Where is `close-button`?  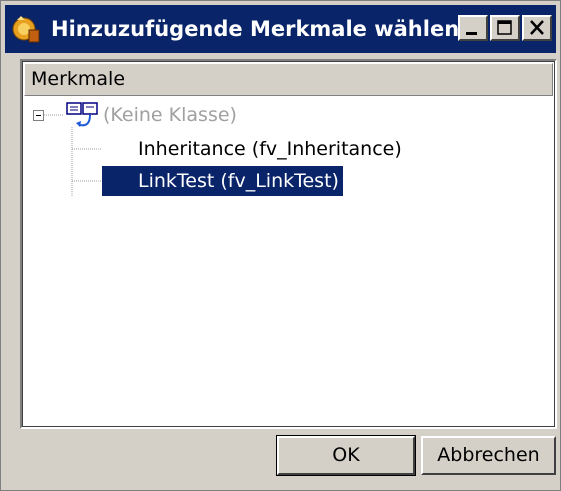
close-button is located at coordinates (537, 28).